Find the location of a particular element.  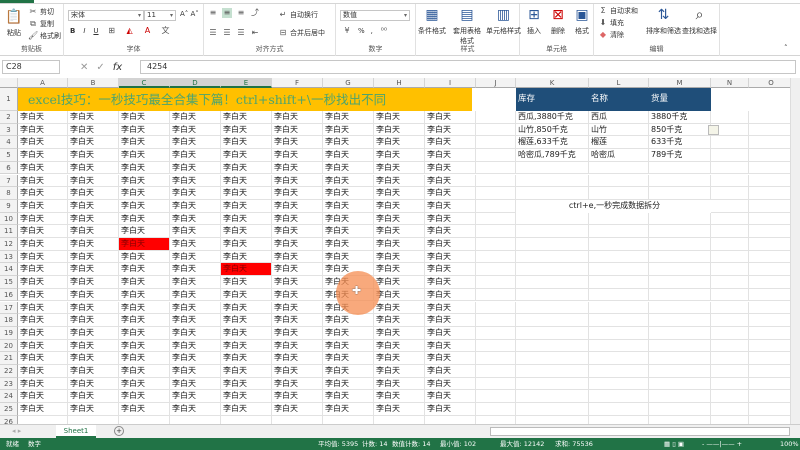

cell-f9: 李白天 is located at coordinates (297, 206).